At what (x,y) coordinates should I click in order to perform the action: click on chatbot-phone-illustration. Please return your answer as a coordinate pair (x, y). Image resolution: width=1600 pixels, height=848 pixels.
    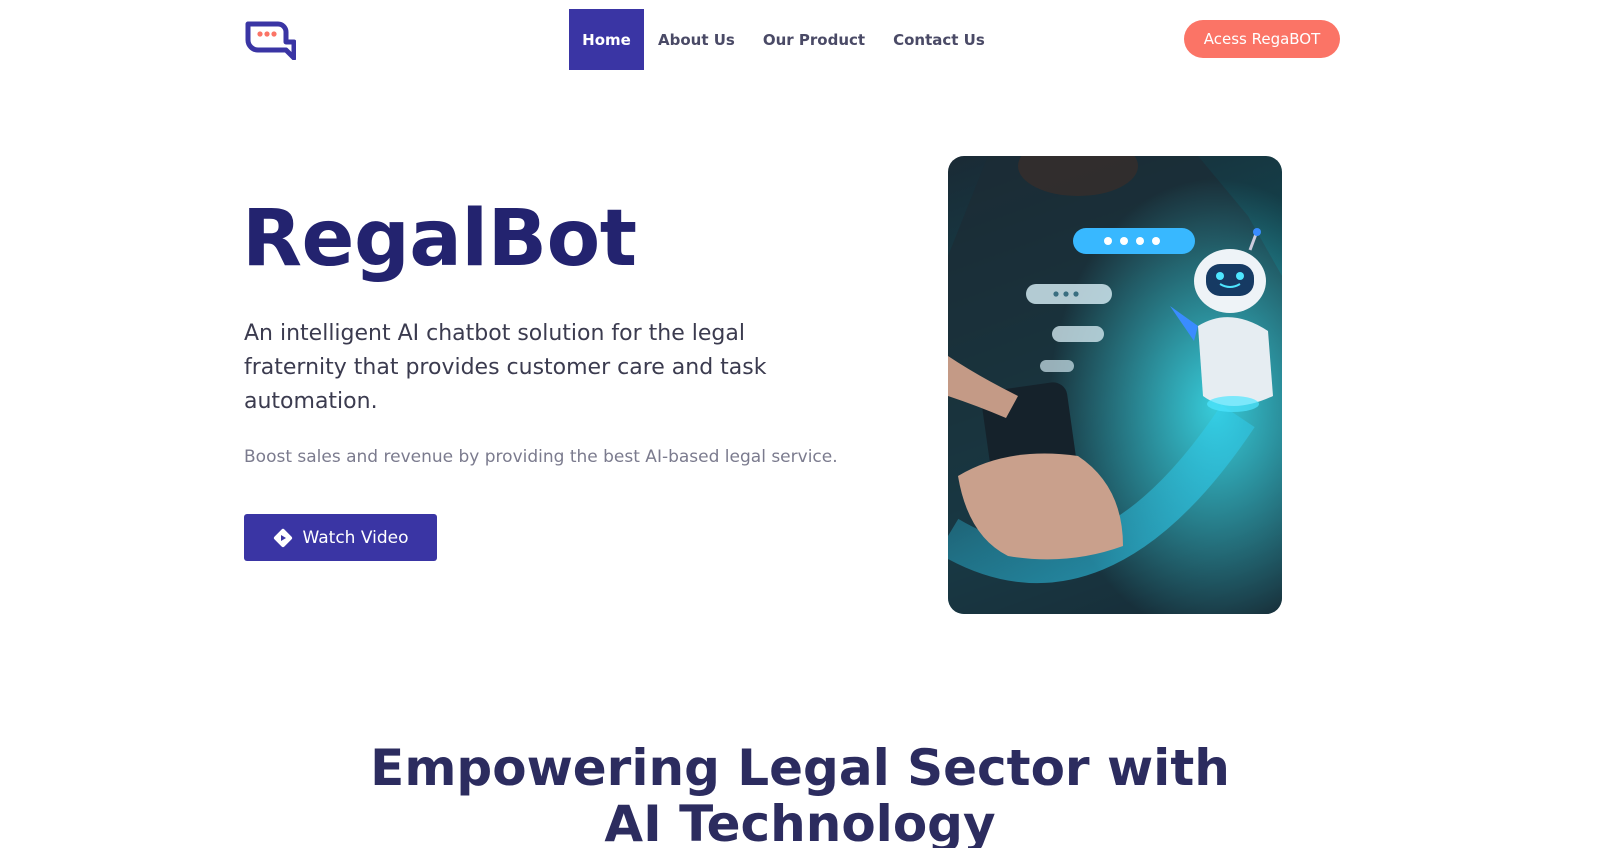
    Looking at the image, I should click on (1115, 385).